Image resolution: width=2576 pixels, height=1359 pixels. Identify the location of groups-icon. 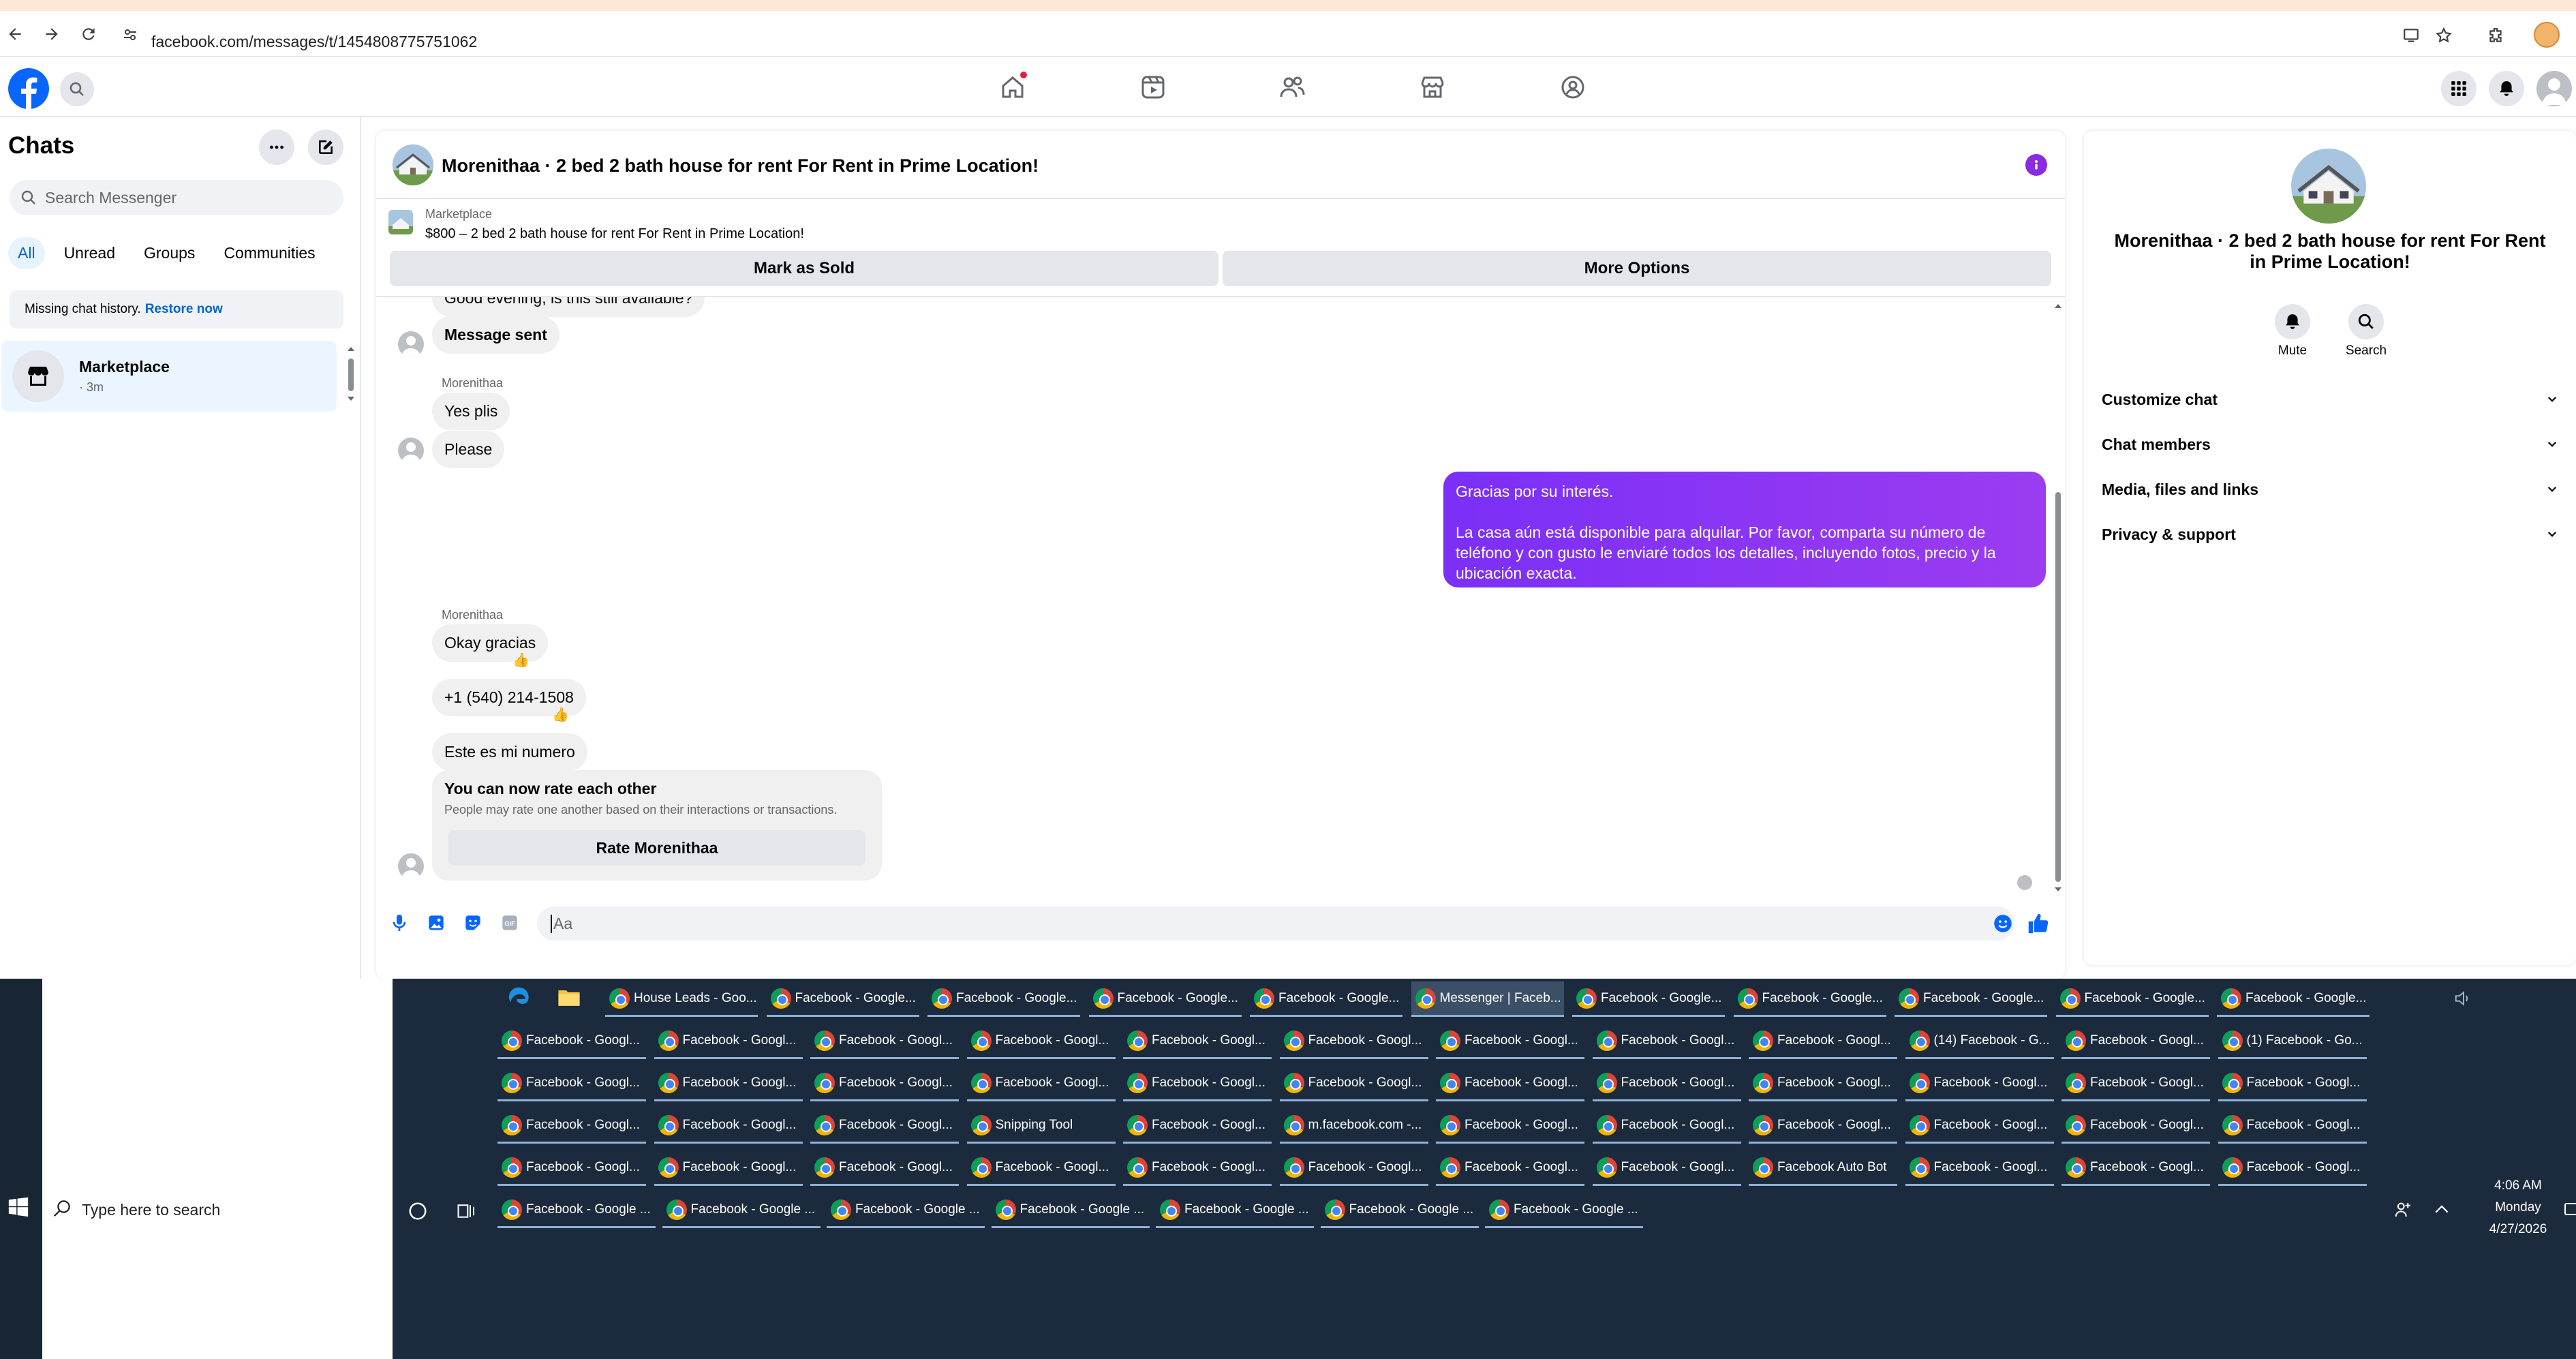
(1573, 88).